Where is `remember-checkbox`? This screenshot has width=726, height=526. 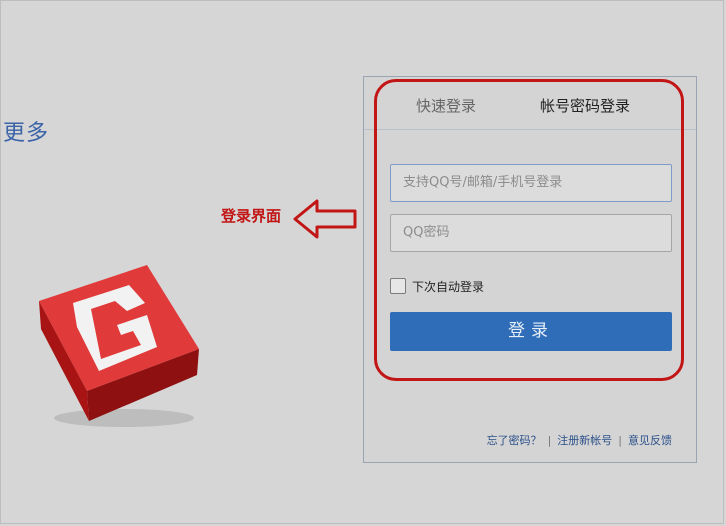
remember-checkbox is located at coordinates (398, 286).